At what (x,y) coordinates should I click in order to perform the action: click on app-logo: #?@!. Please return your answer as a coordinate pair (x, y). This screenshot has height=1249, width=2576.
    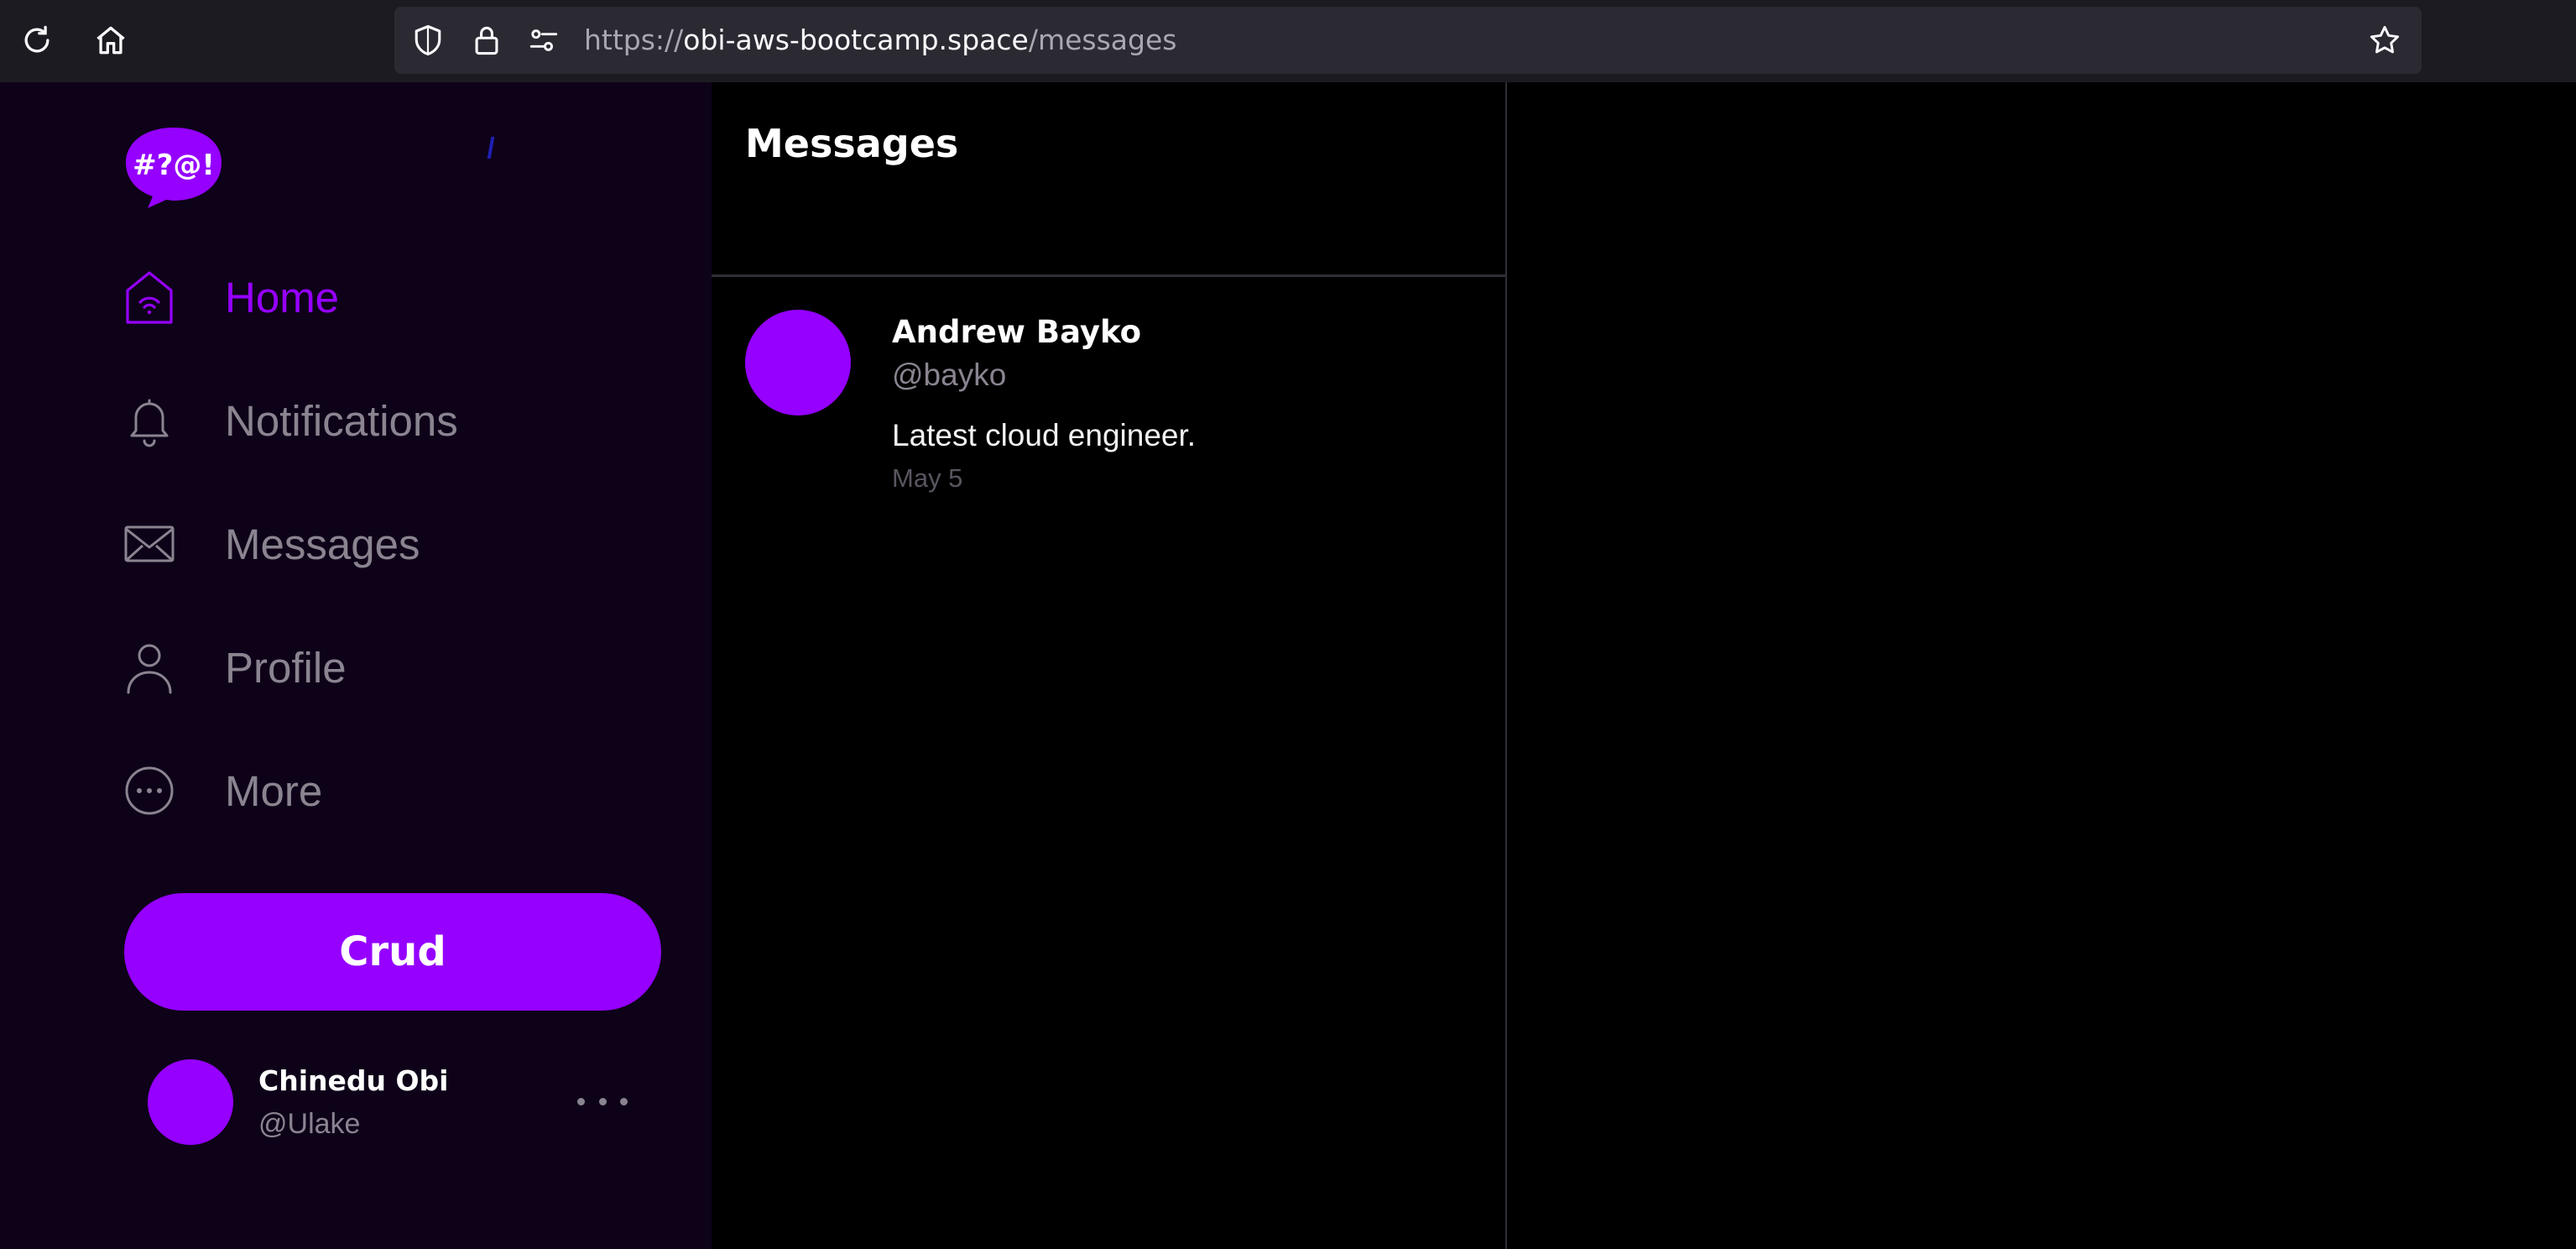
    Looking at the image, I should click on (173, 168).